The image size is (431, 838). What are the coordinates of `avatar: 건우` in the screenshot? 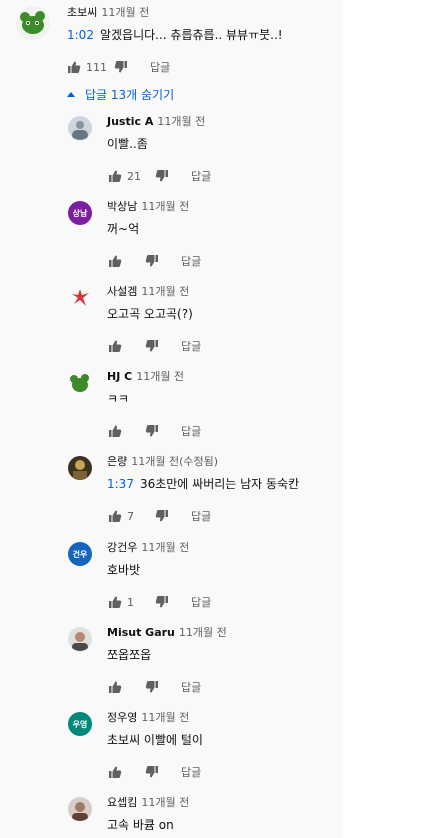 It's located at (80, 554).